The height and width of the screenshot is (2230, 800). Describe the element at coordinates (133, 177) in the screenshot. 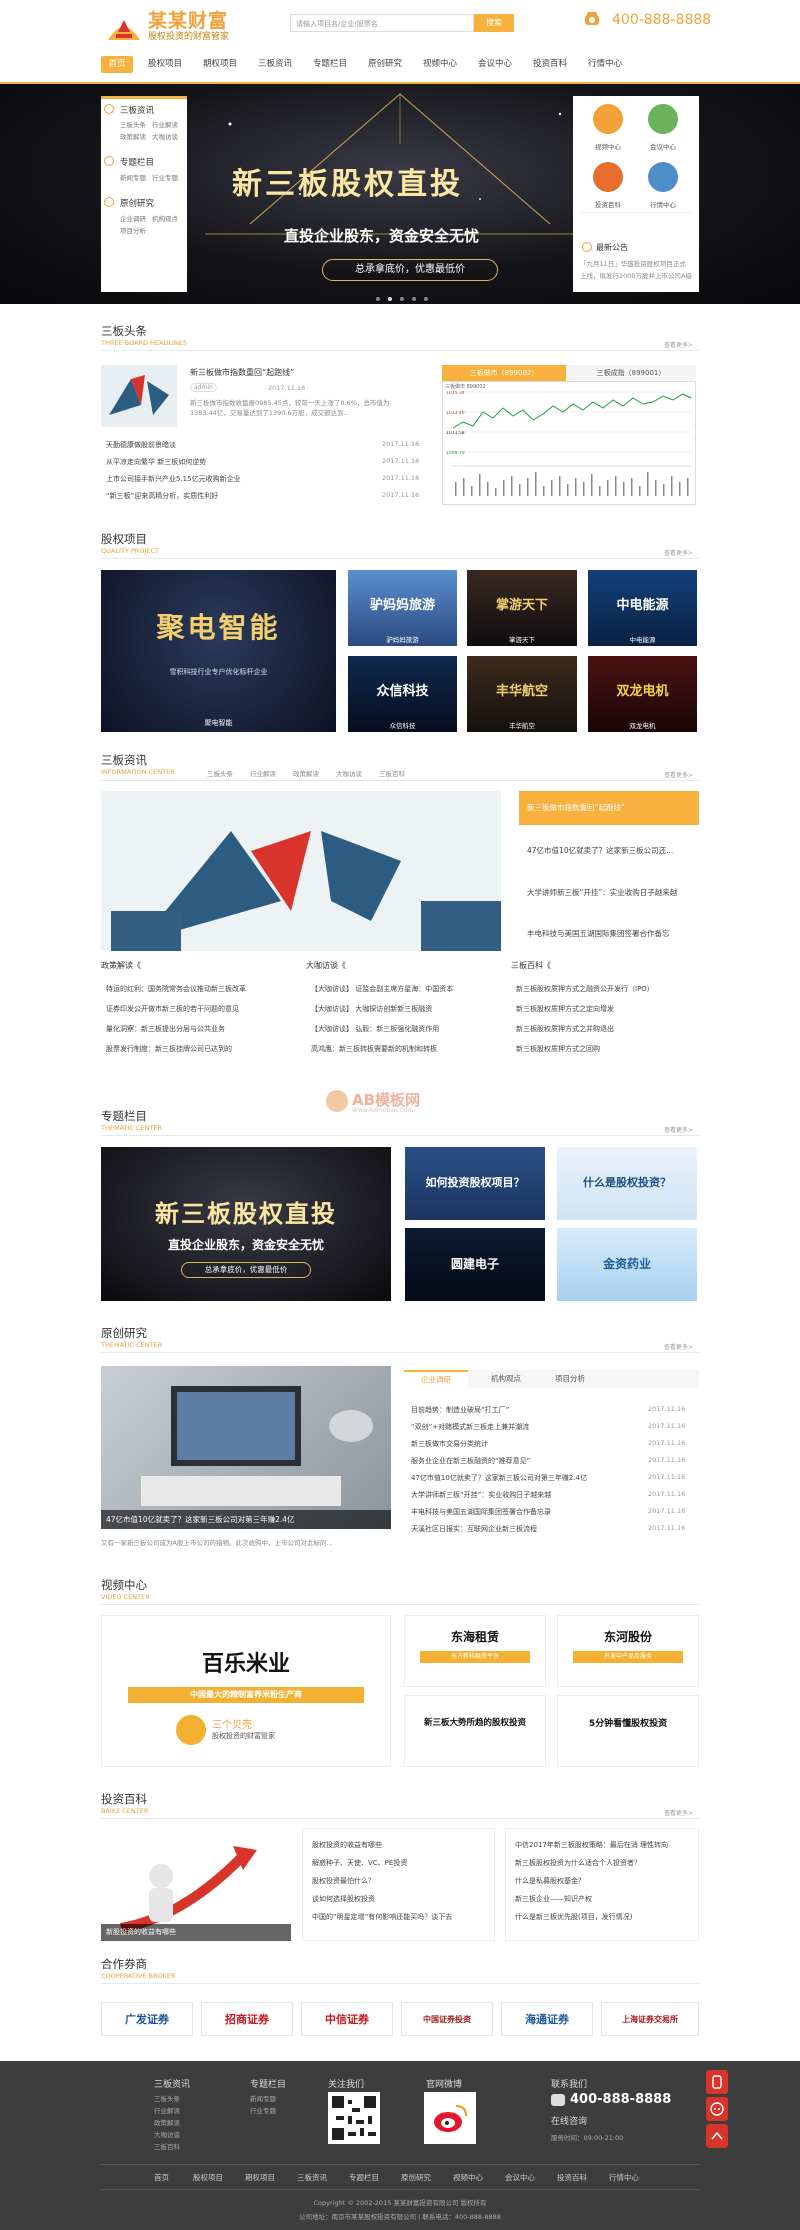

I see `lp-link: 新闻专题` at that location.